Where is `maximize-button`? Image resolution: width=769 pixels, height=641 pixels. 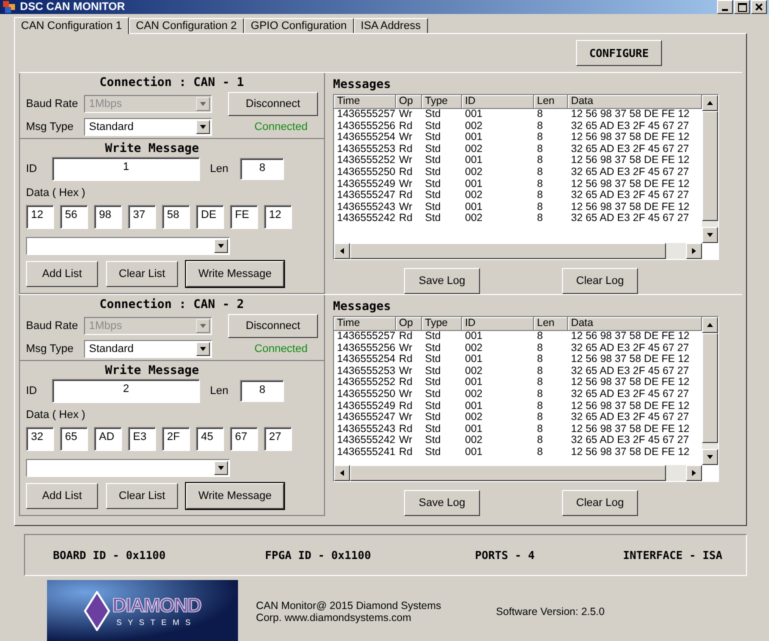 maximize-button is located at coordinates (742, 7).